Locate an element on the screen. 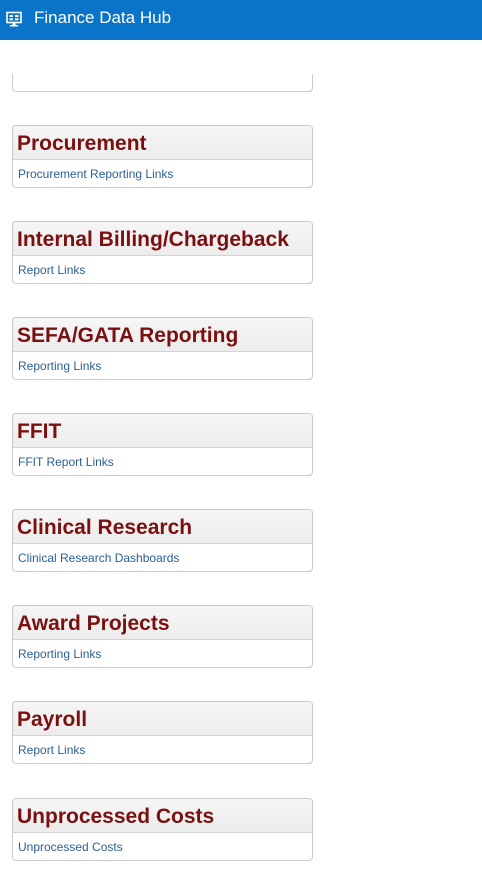  unprocessed-costs-link: Unprocessed Costs is located at coordinates (70, 847).